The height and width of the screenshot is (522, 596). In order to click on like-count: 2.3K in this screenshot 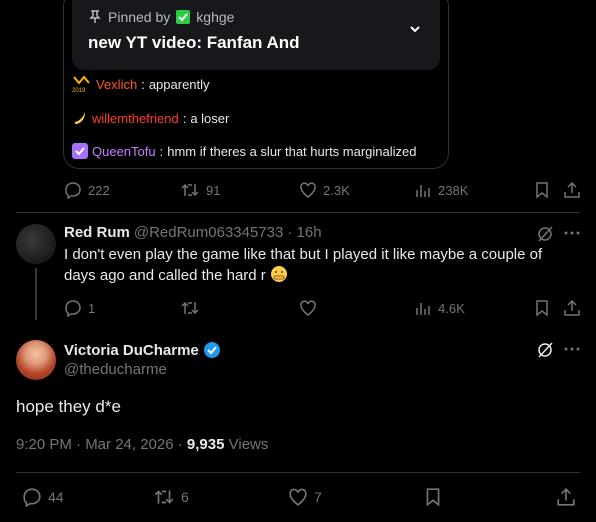, I will do `click(336, 190)`.